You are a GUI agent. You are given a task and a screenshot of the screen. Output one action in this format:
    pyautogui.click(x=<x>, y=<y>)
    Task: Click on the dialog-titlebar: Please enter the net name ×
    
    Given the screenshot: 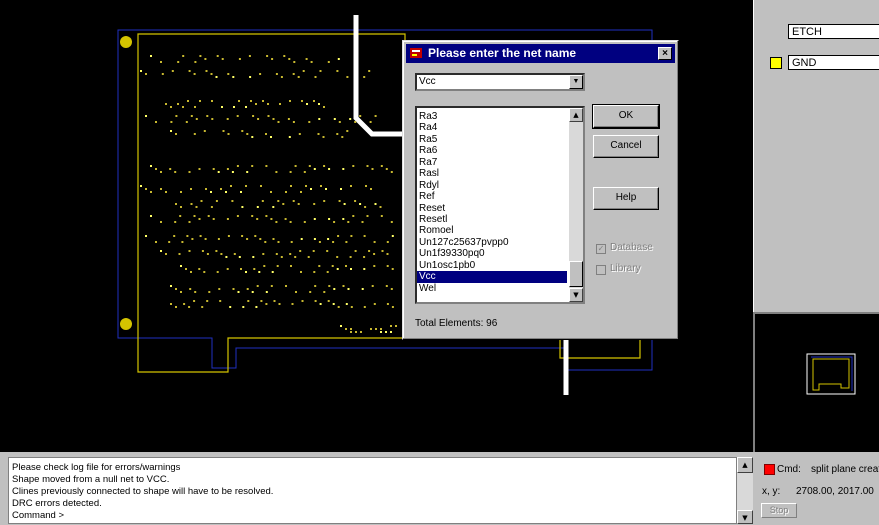 What is the action you would take?
    pyautogui.click(x=540, y=53)
    